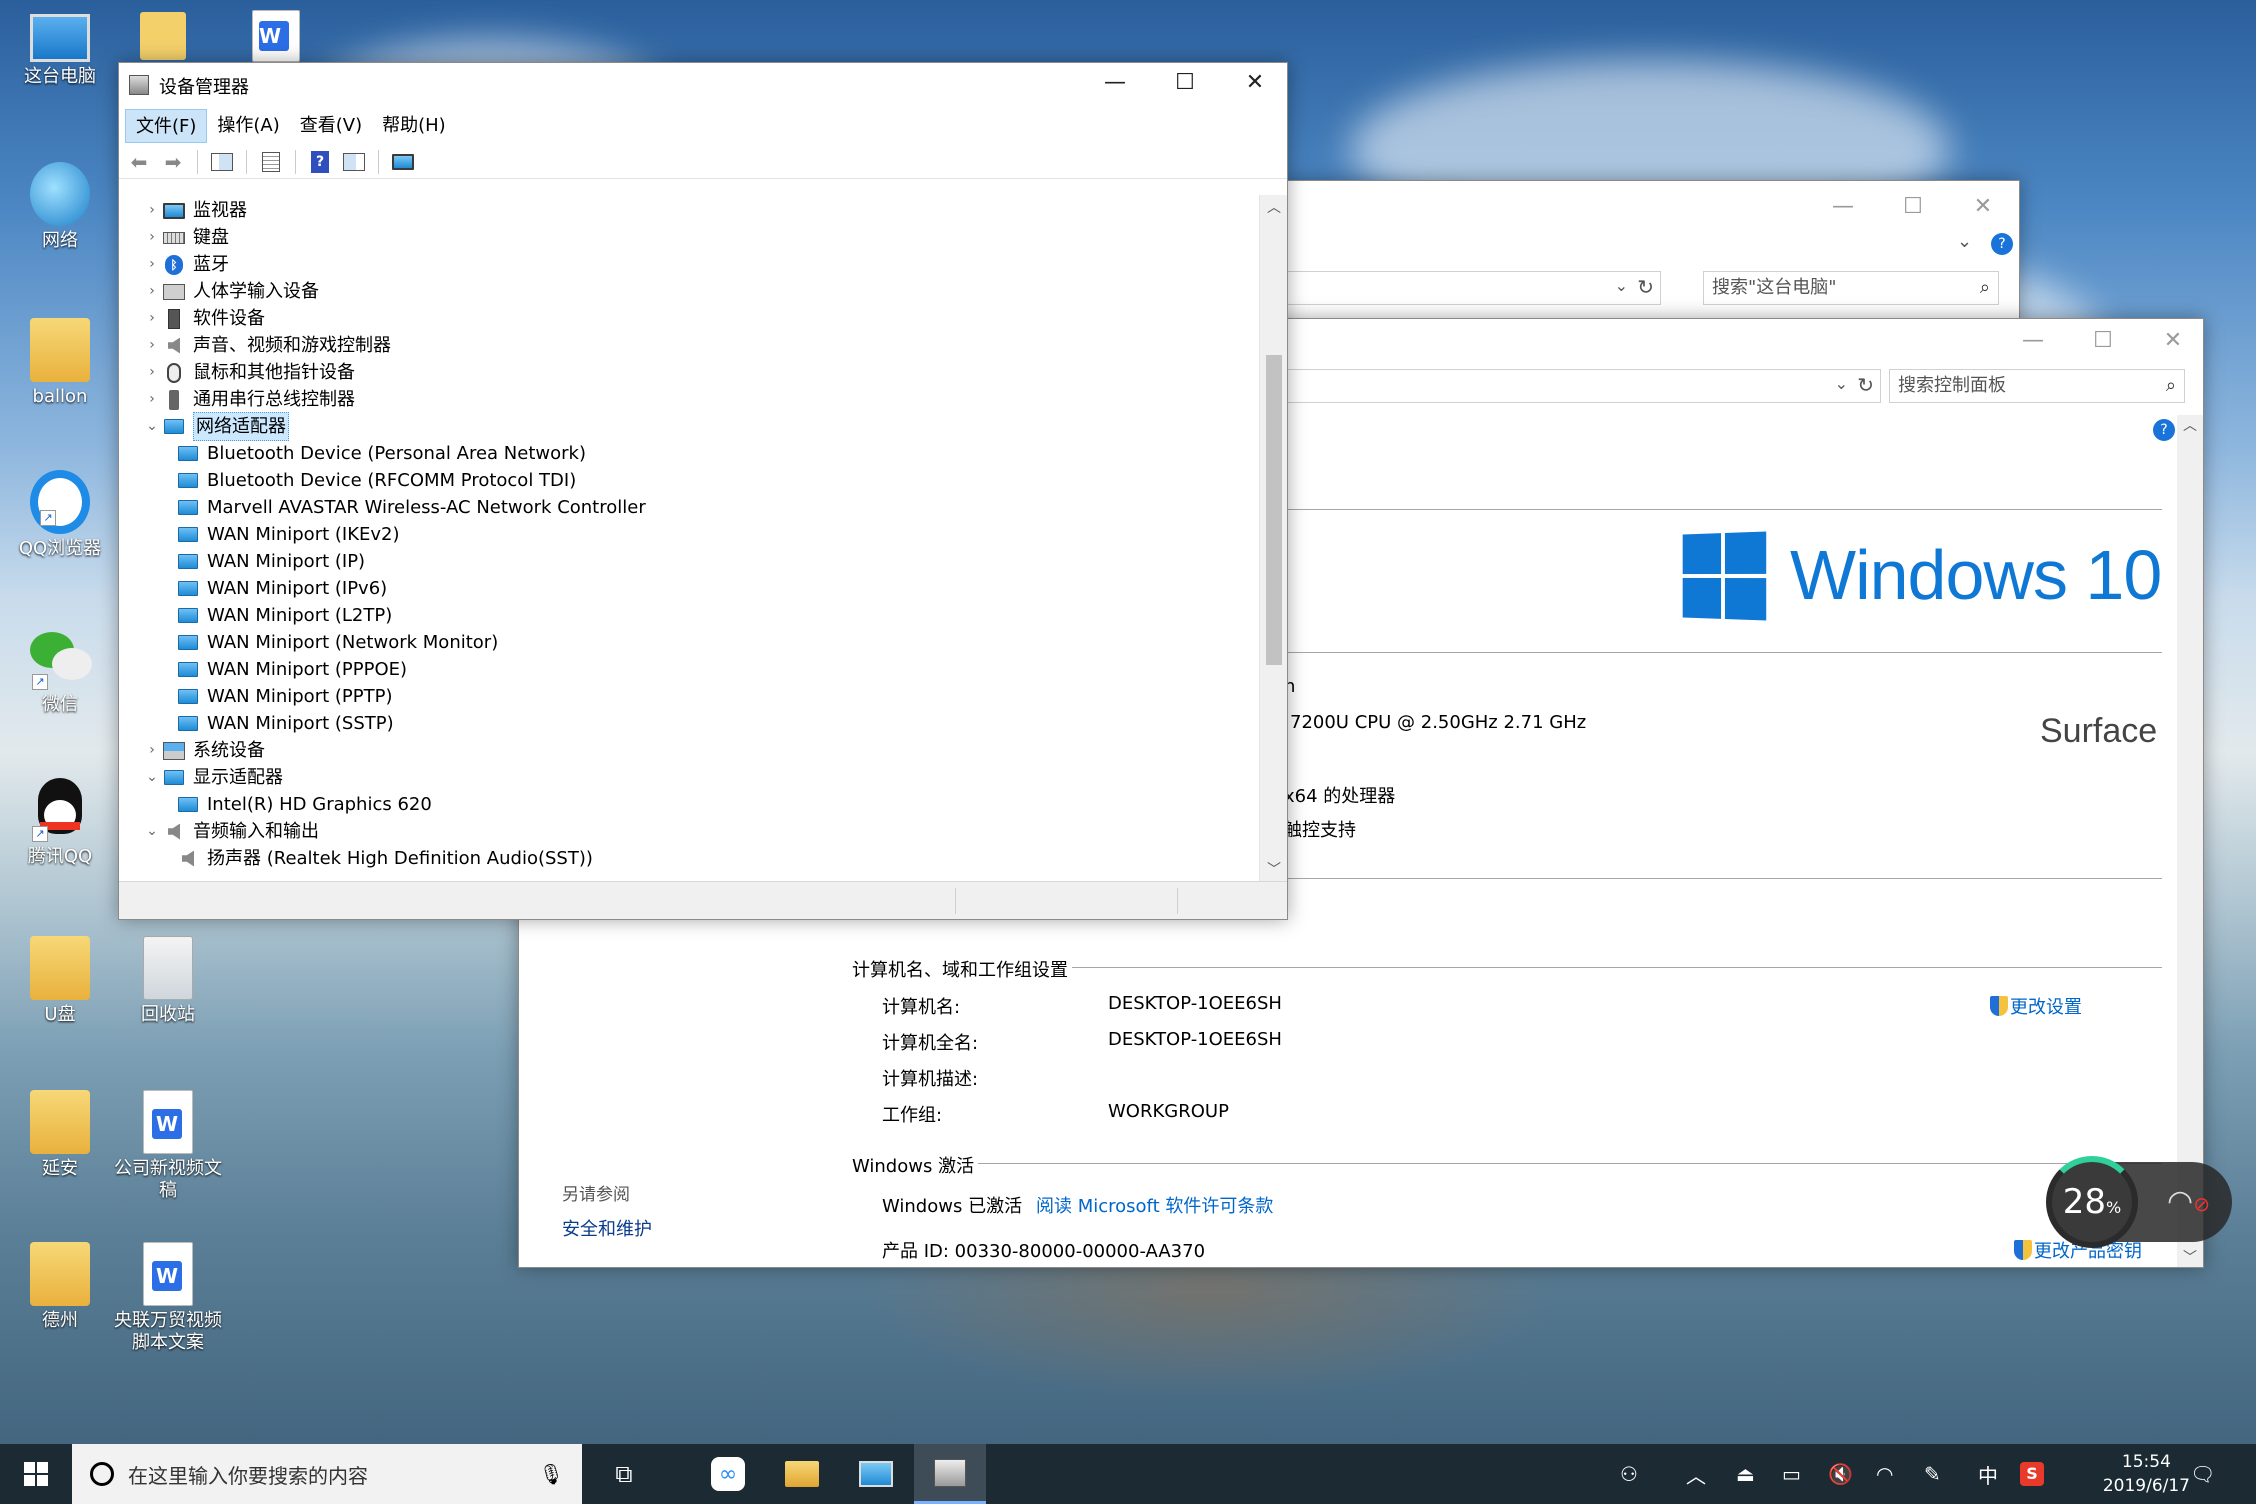 This screenshot has width=2256, height=1504. Describe the element at coordinates (2190, 841) in the screenshot. I see `scrollbar: ︿ ﹀` at that location.